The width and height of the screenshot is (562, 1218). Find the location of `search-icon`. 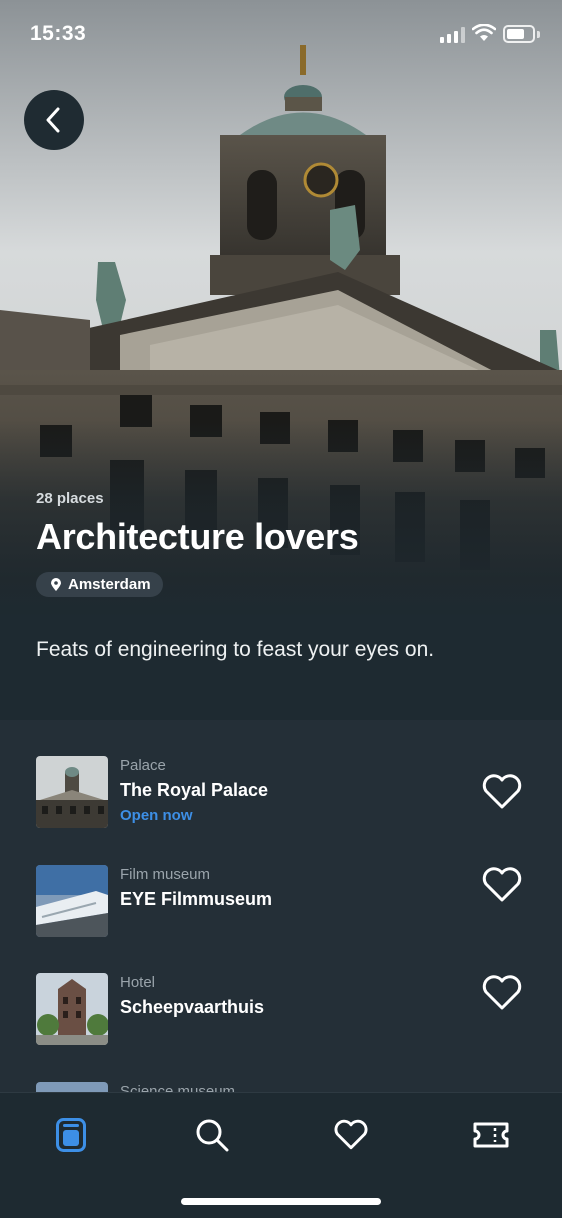

search-icon is located at coordinates (212, 1135).